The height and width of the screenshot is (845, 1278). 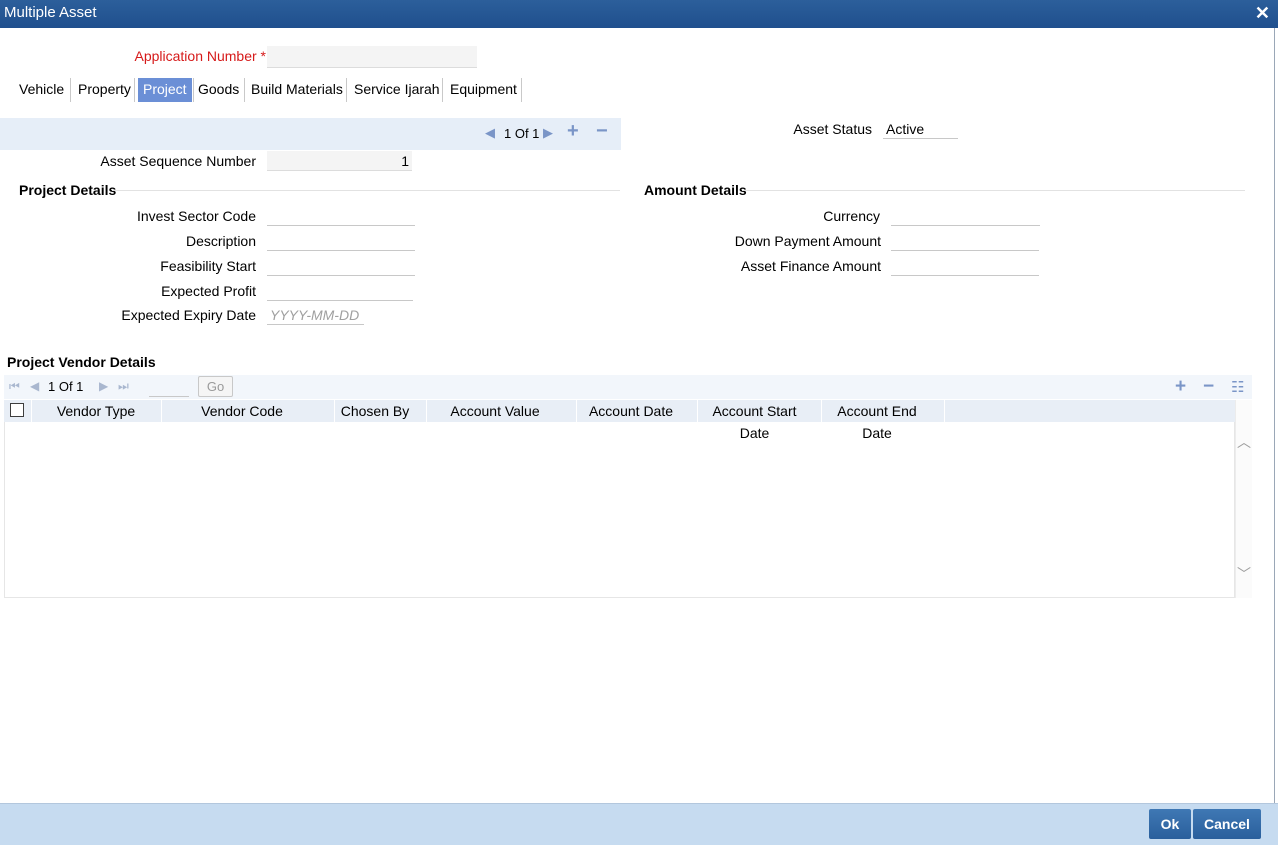 I want to click on vendor-page-indicator: 1 Of 1, so click(x=66, y=386).